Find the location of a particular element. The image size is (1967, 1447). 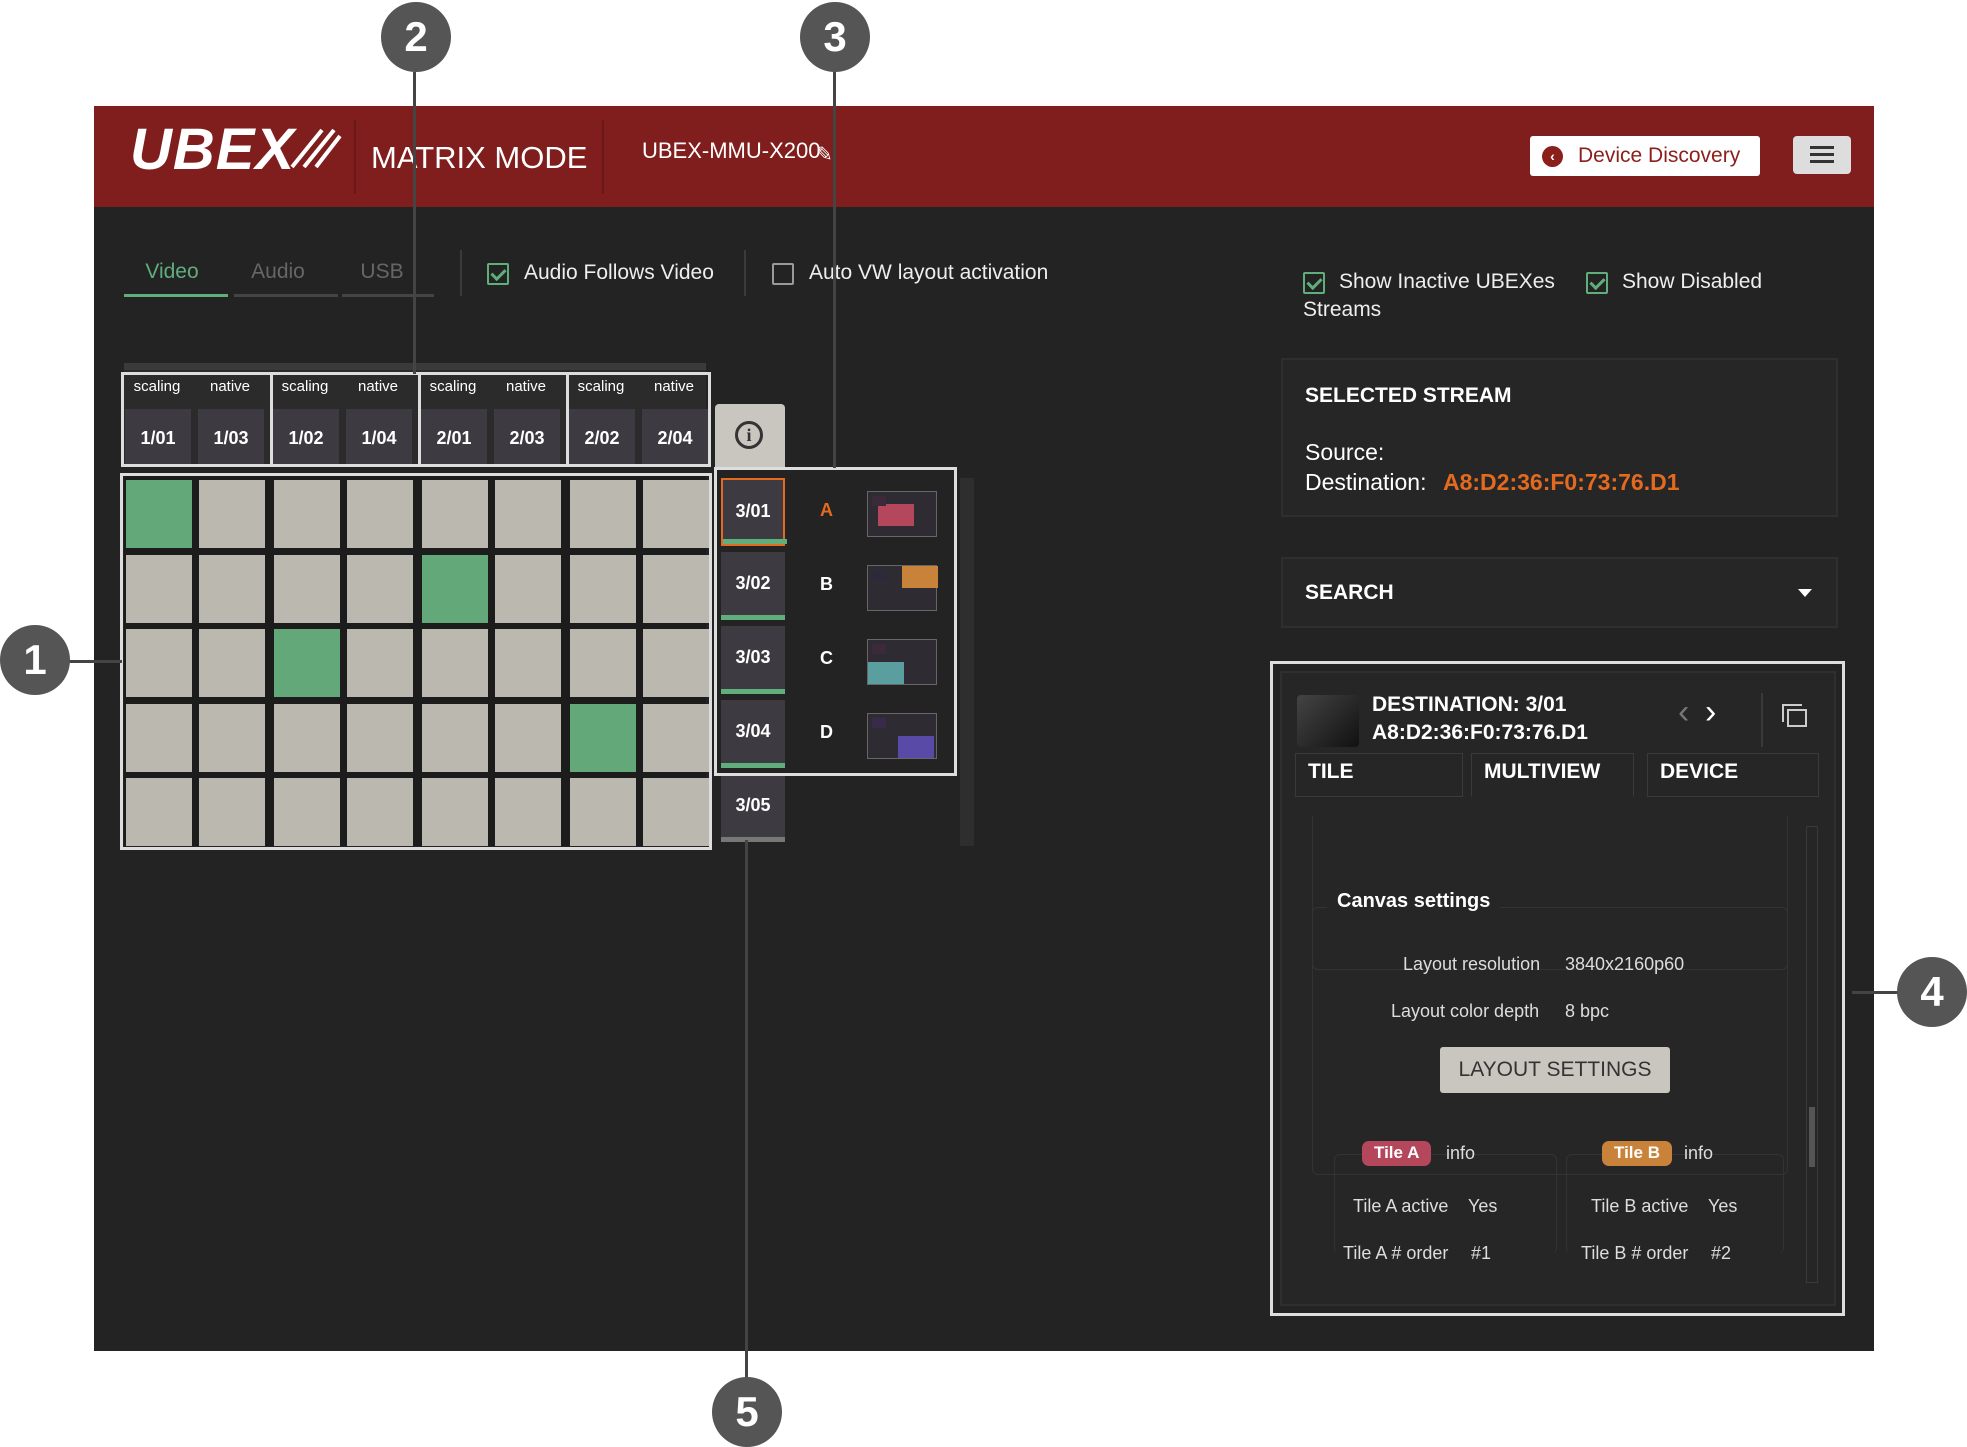

tab-tile: TILE is located at coordinates (1379, 775).